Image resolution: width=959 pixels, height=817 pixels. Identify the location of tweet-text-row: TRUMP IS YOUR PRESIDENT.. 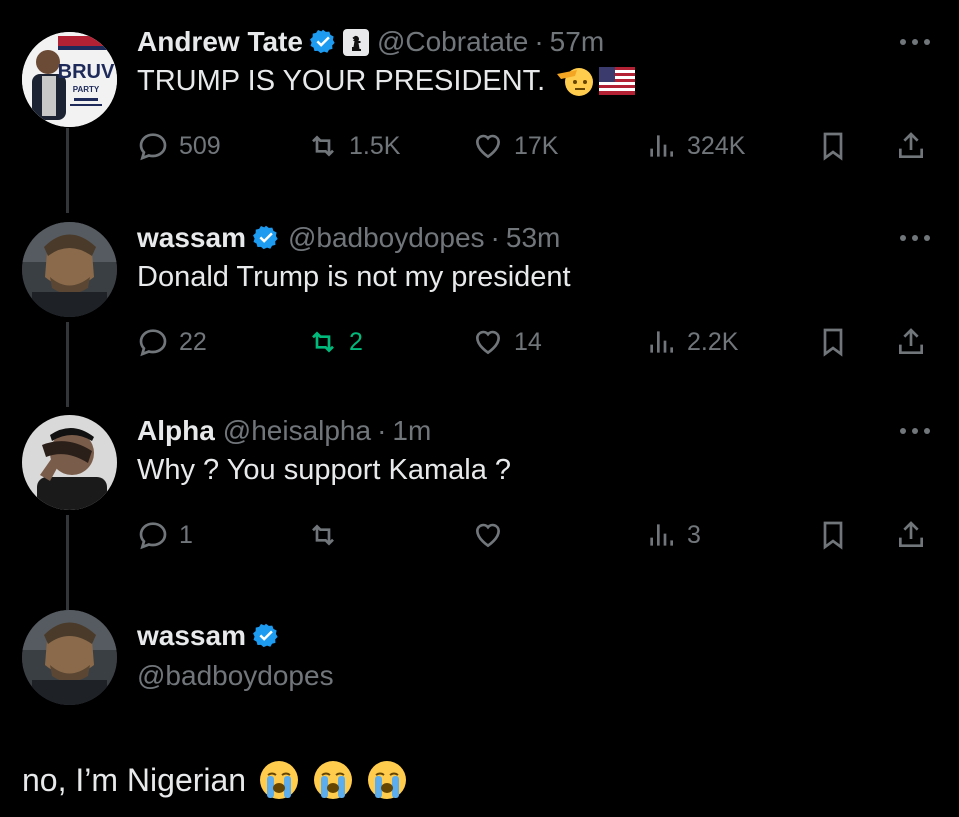
(386, 81).